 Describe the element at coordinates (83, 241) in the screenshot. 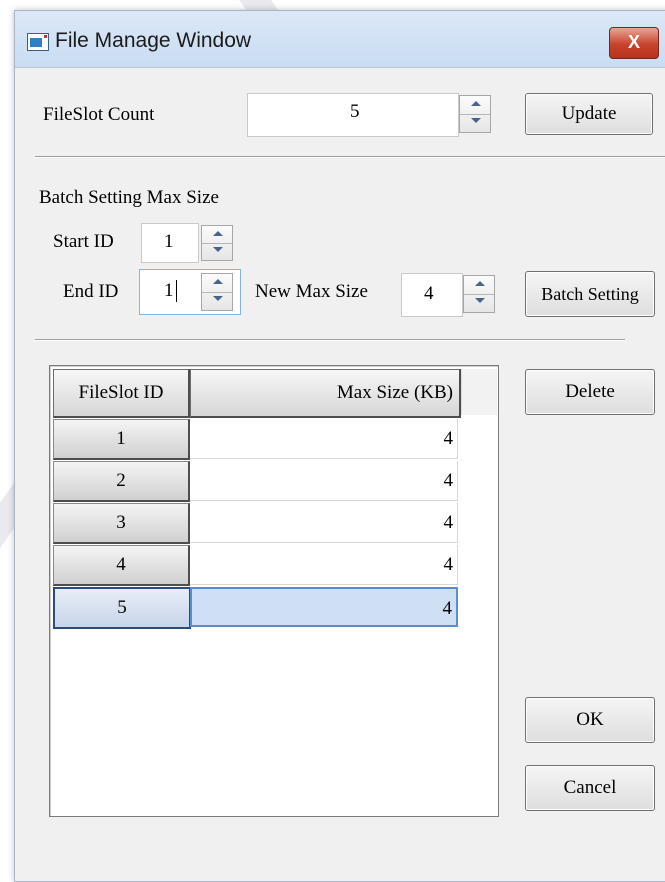

I see `start-id-label: Start ID` at that location.